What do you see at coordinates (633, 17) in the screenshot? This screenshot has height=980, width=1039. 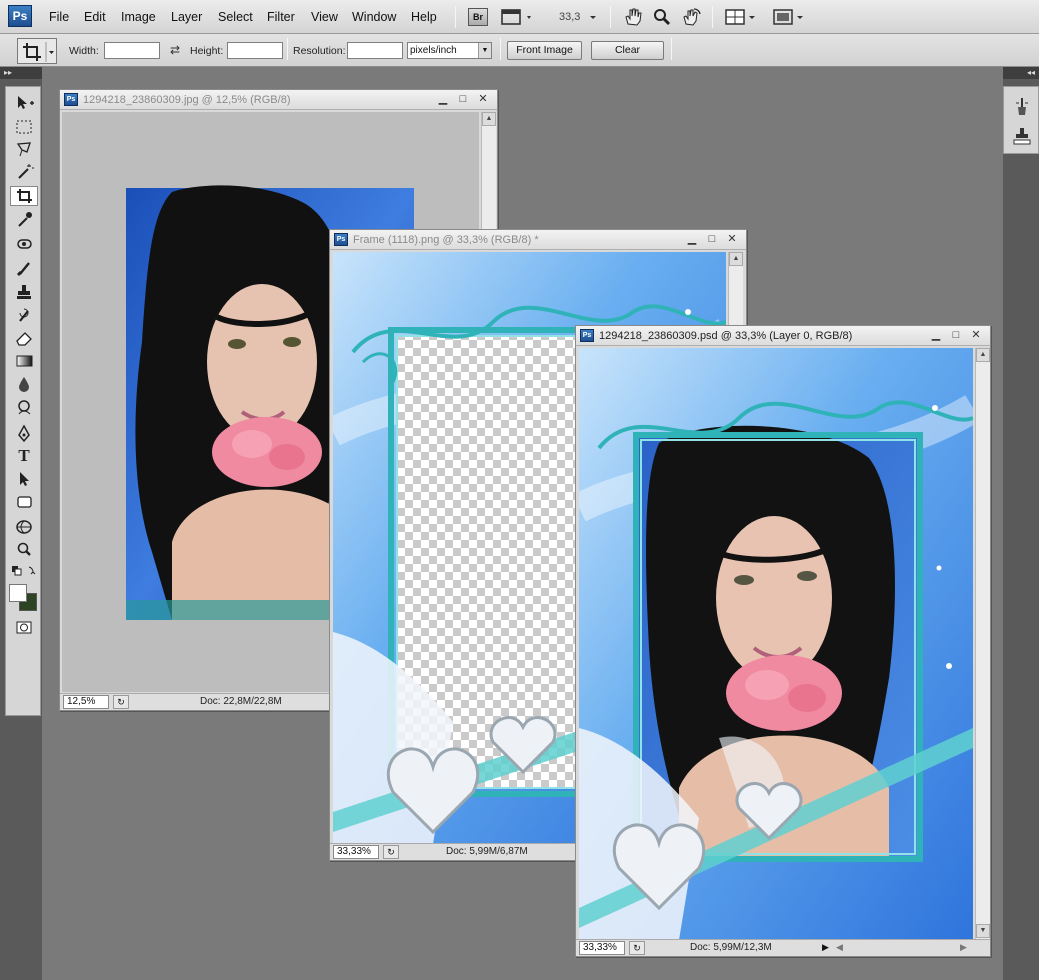 I see `hand-tool-icon` at bounding box center [633, 17].